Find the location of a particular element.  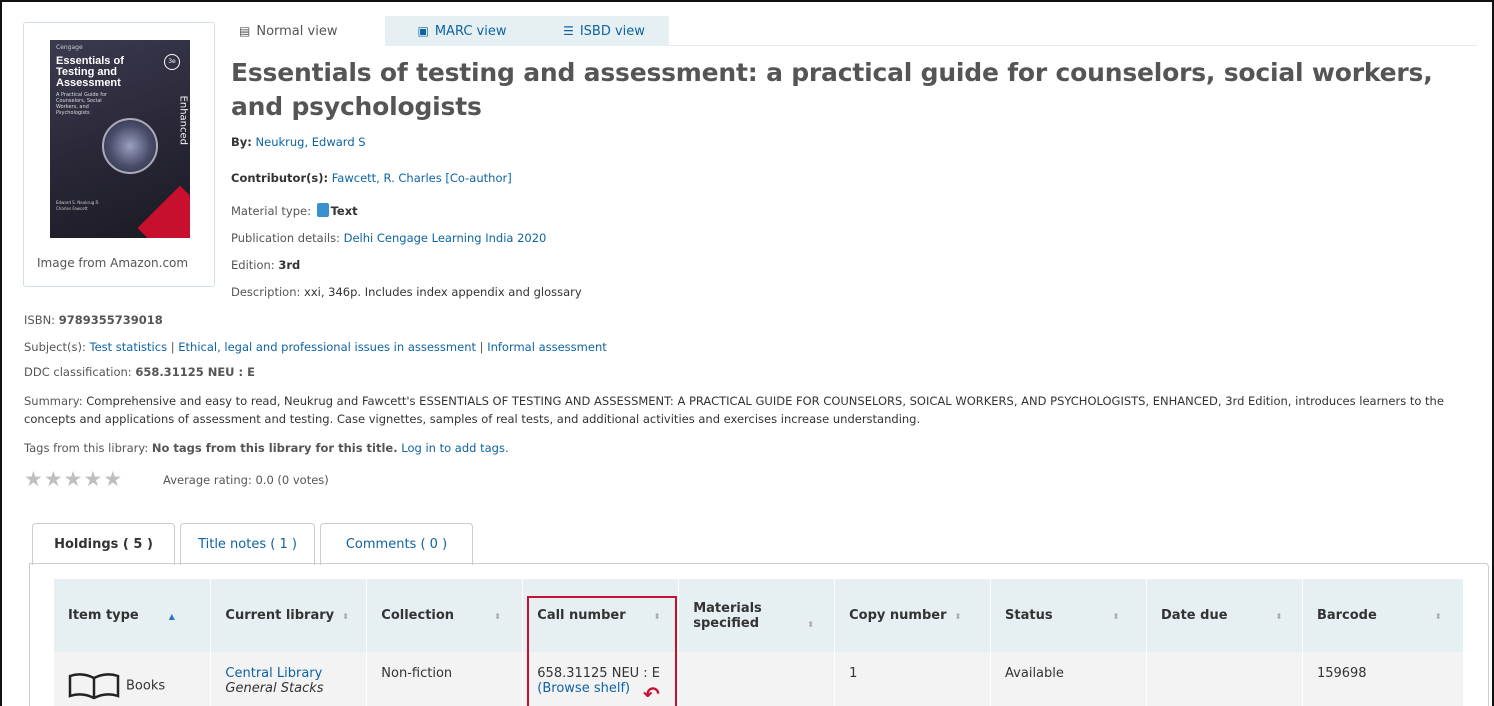

cell-item-type: Books is located at coordinates (133, 679).